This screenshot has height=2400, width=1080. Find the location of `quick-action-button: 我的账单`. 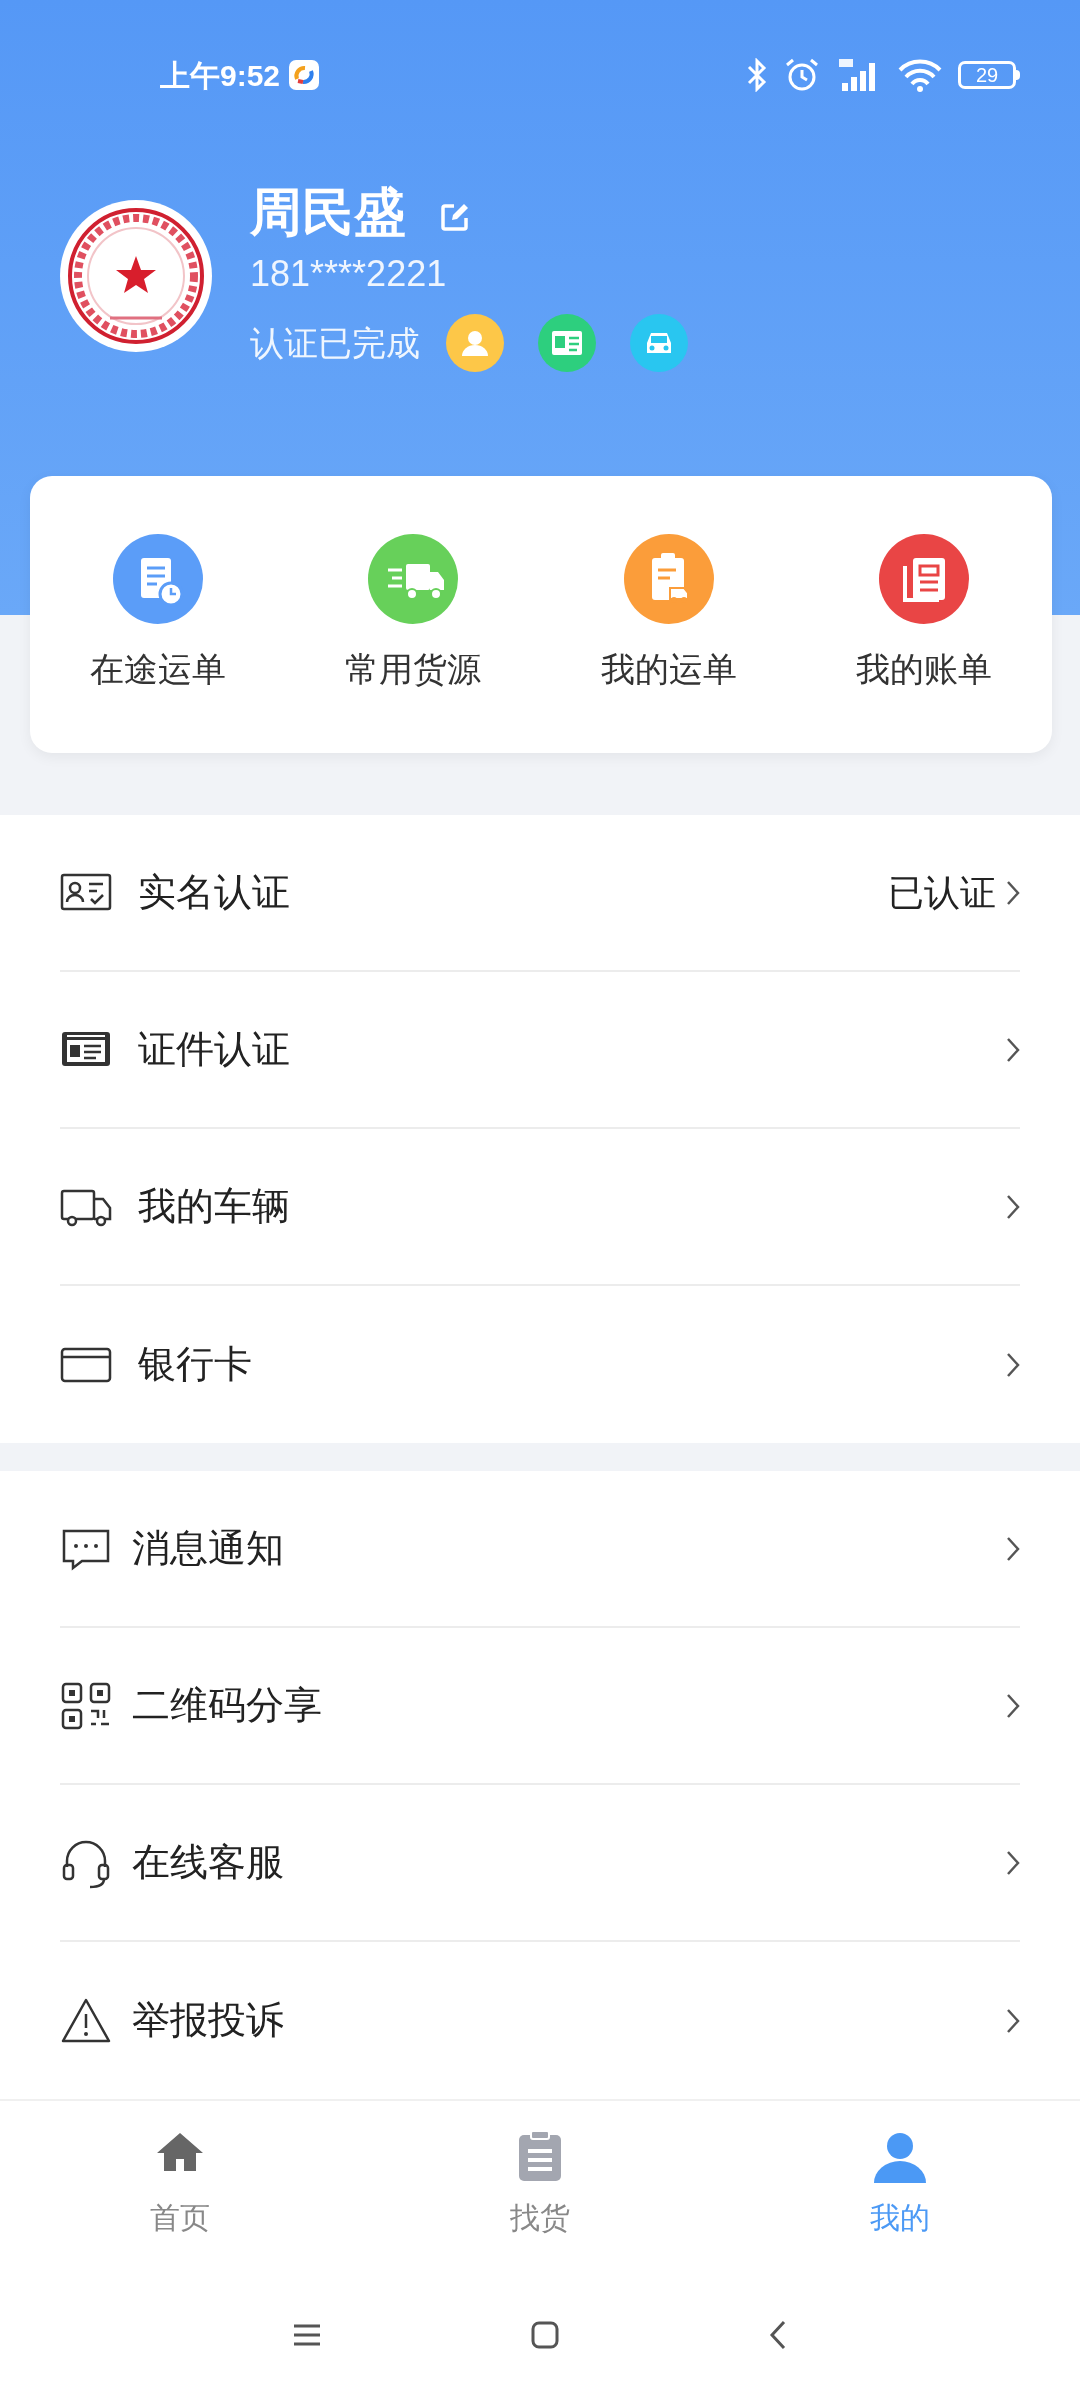

quick-action-button: 我的账单 is located at coordinates (924, 614).